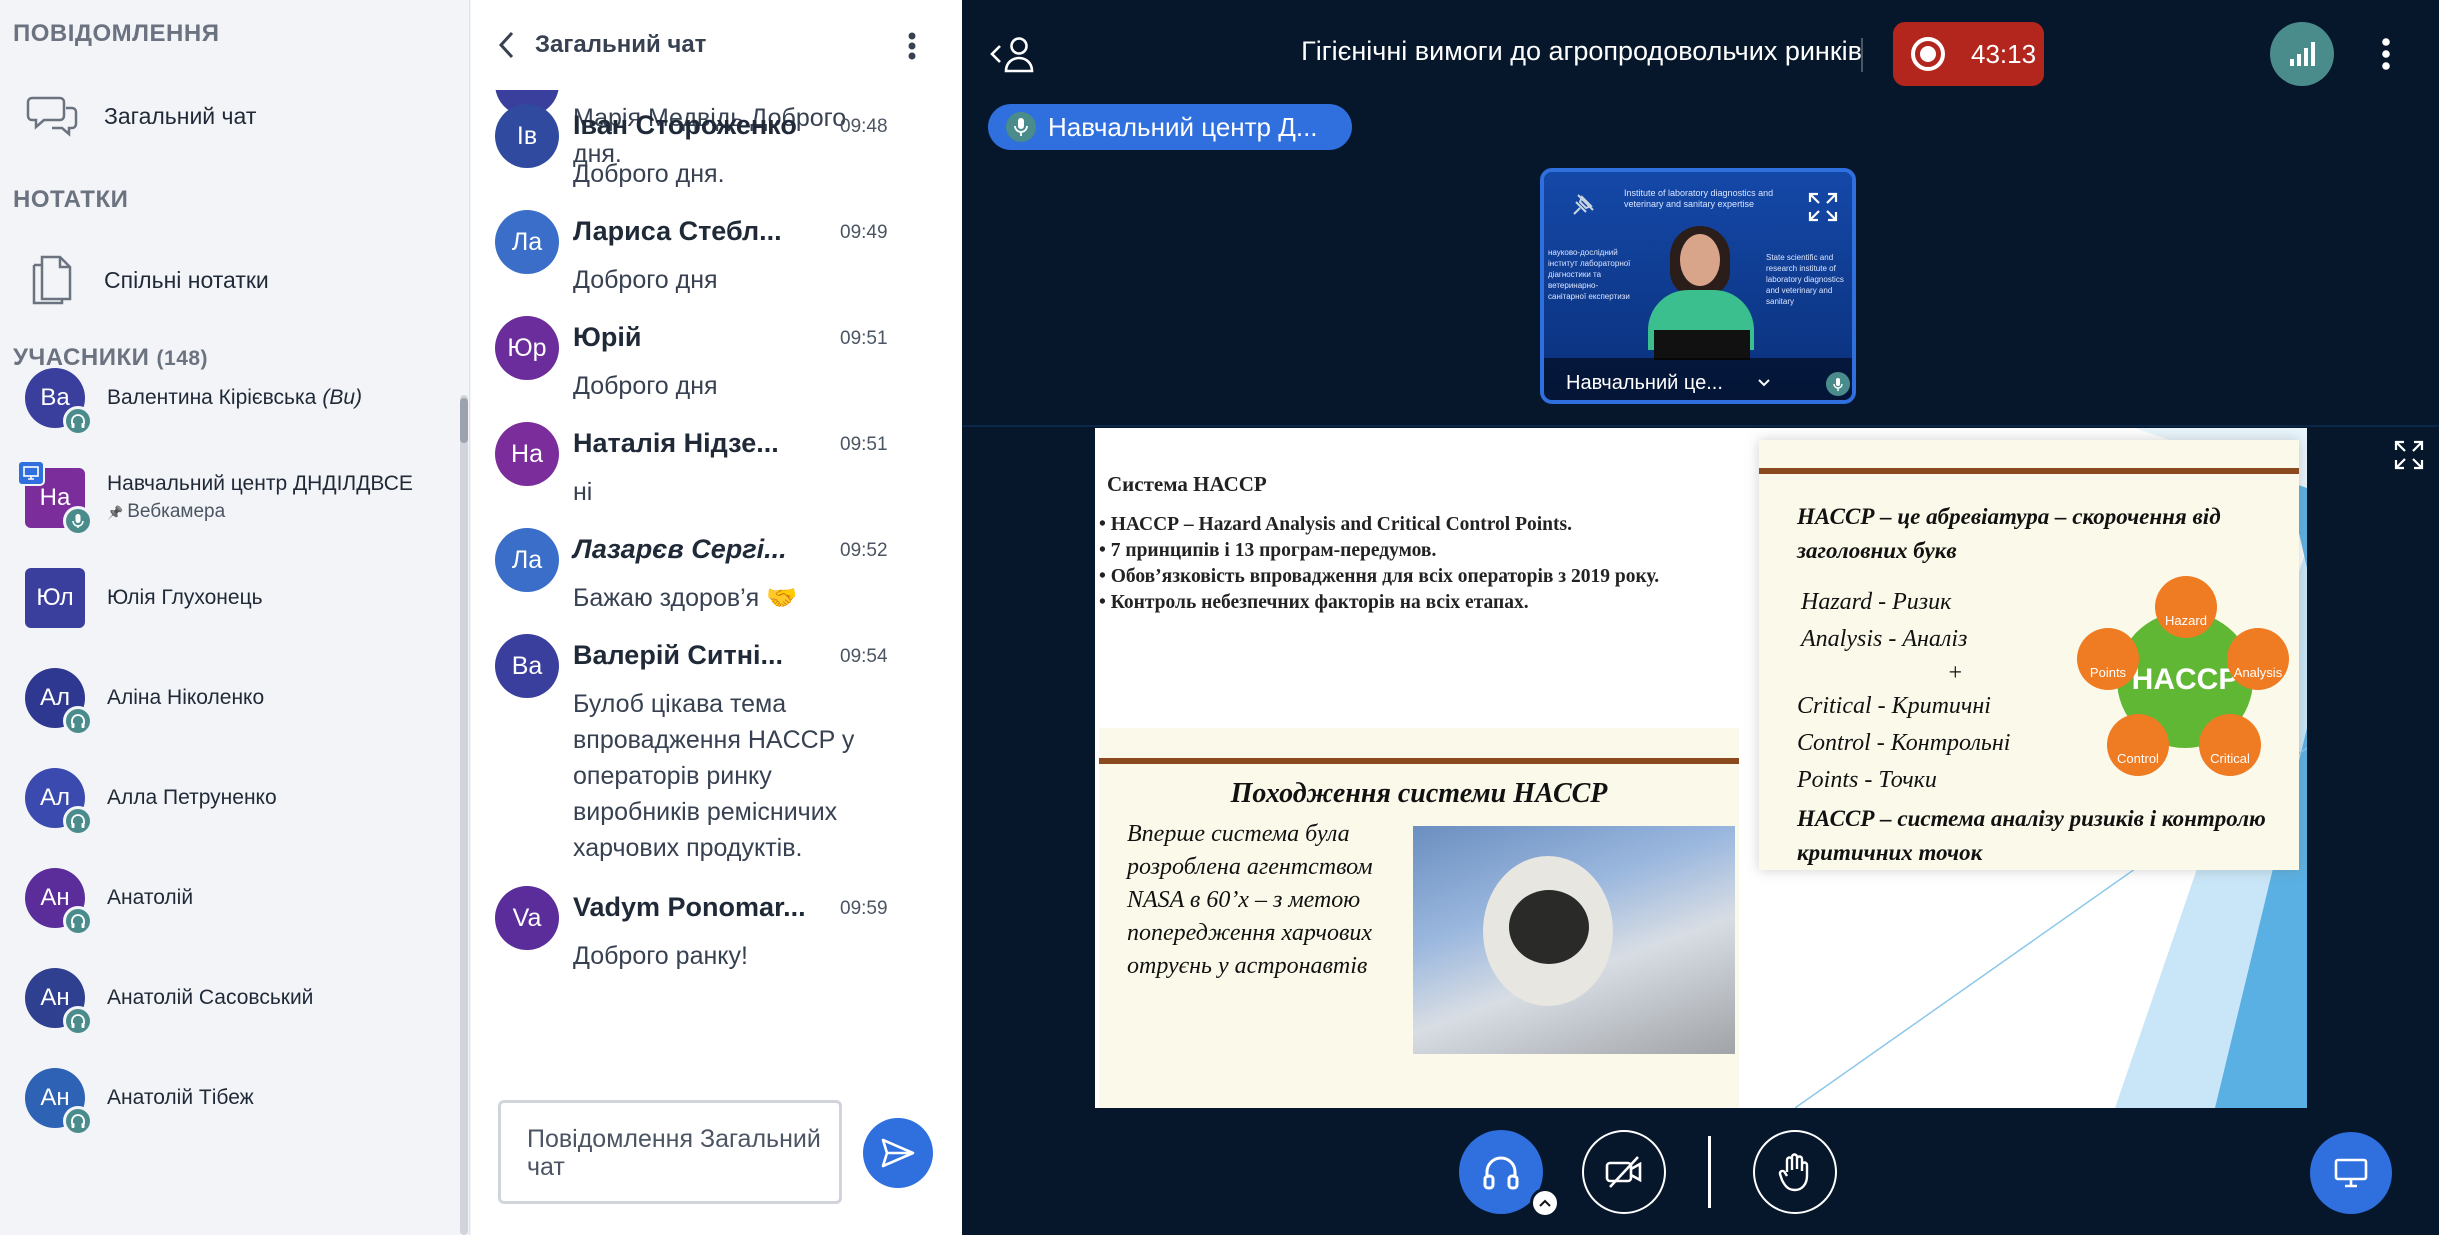 This screenshot has width=2439, height=1235. What do you see at coordinates (898, 1153) in the screenshot?
I see `send-button` at bounding box center [898, 1153].